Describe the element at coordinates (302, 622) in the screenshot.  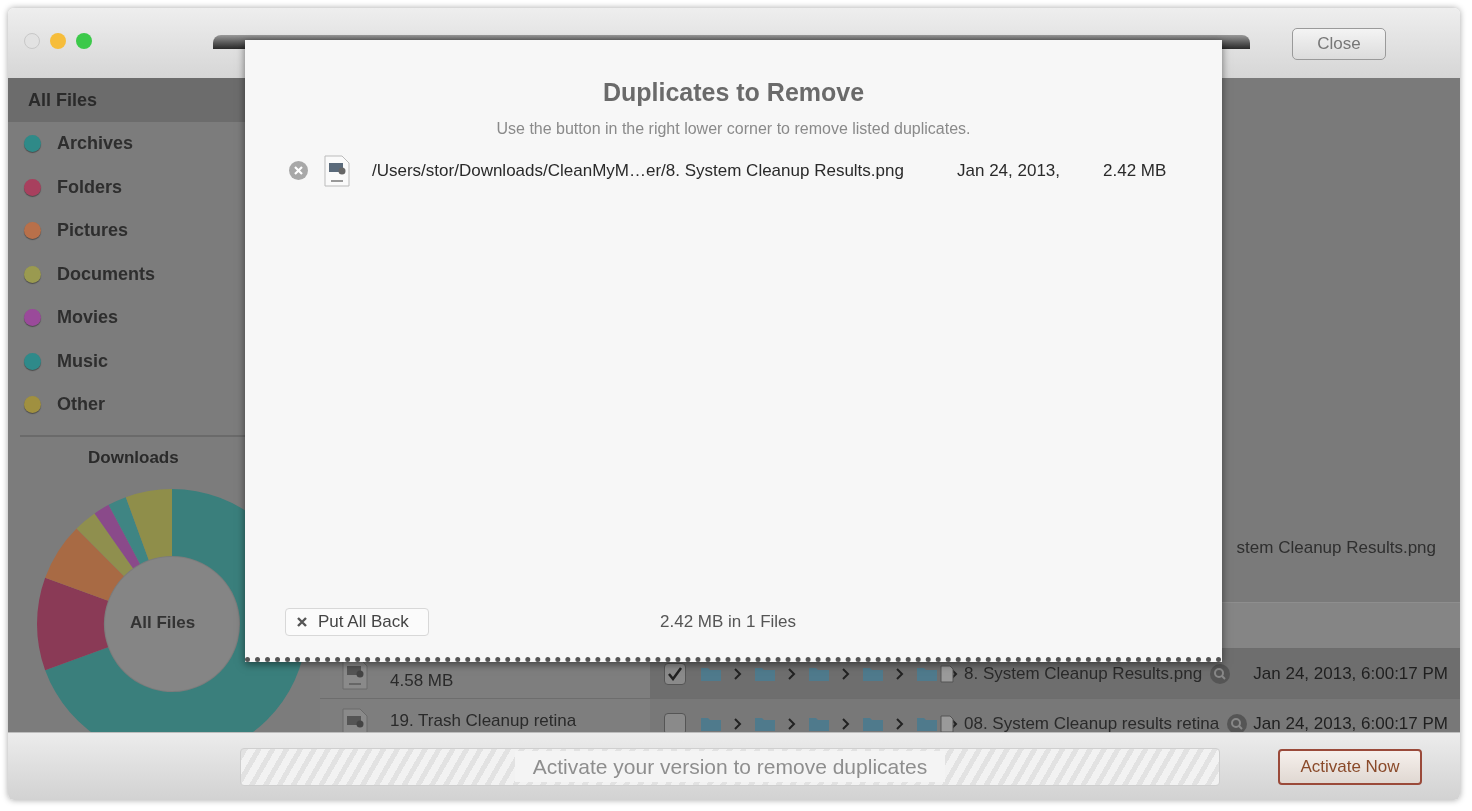
I see `x-icon` at that location.